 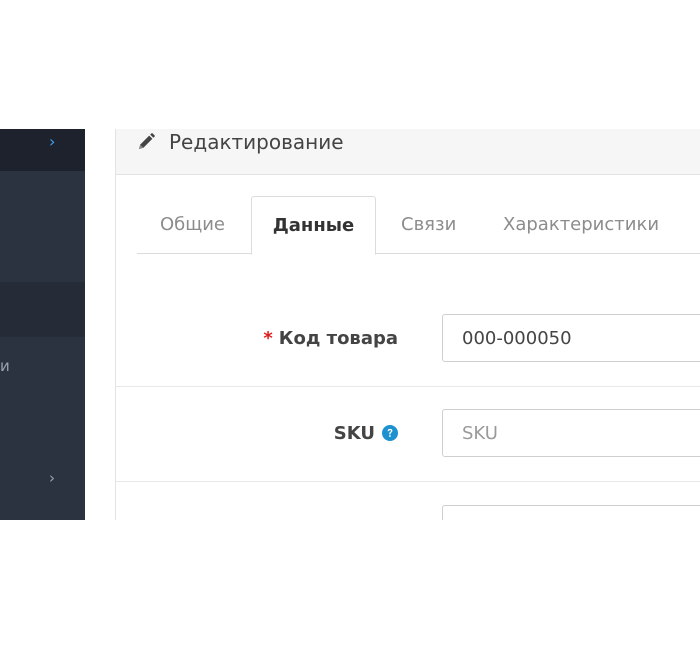 I want to click on panel-heading: Редактирование, so click(x=408, y=152).